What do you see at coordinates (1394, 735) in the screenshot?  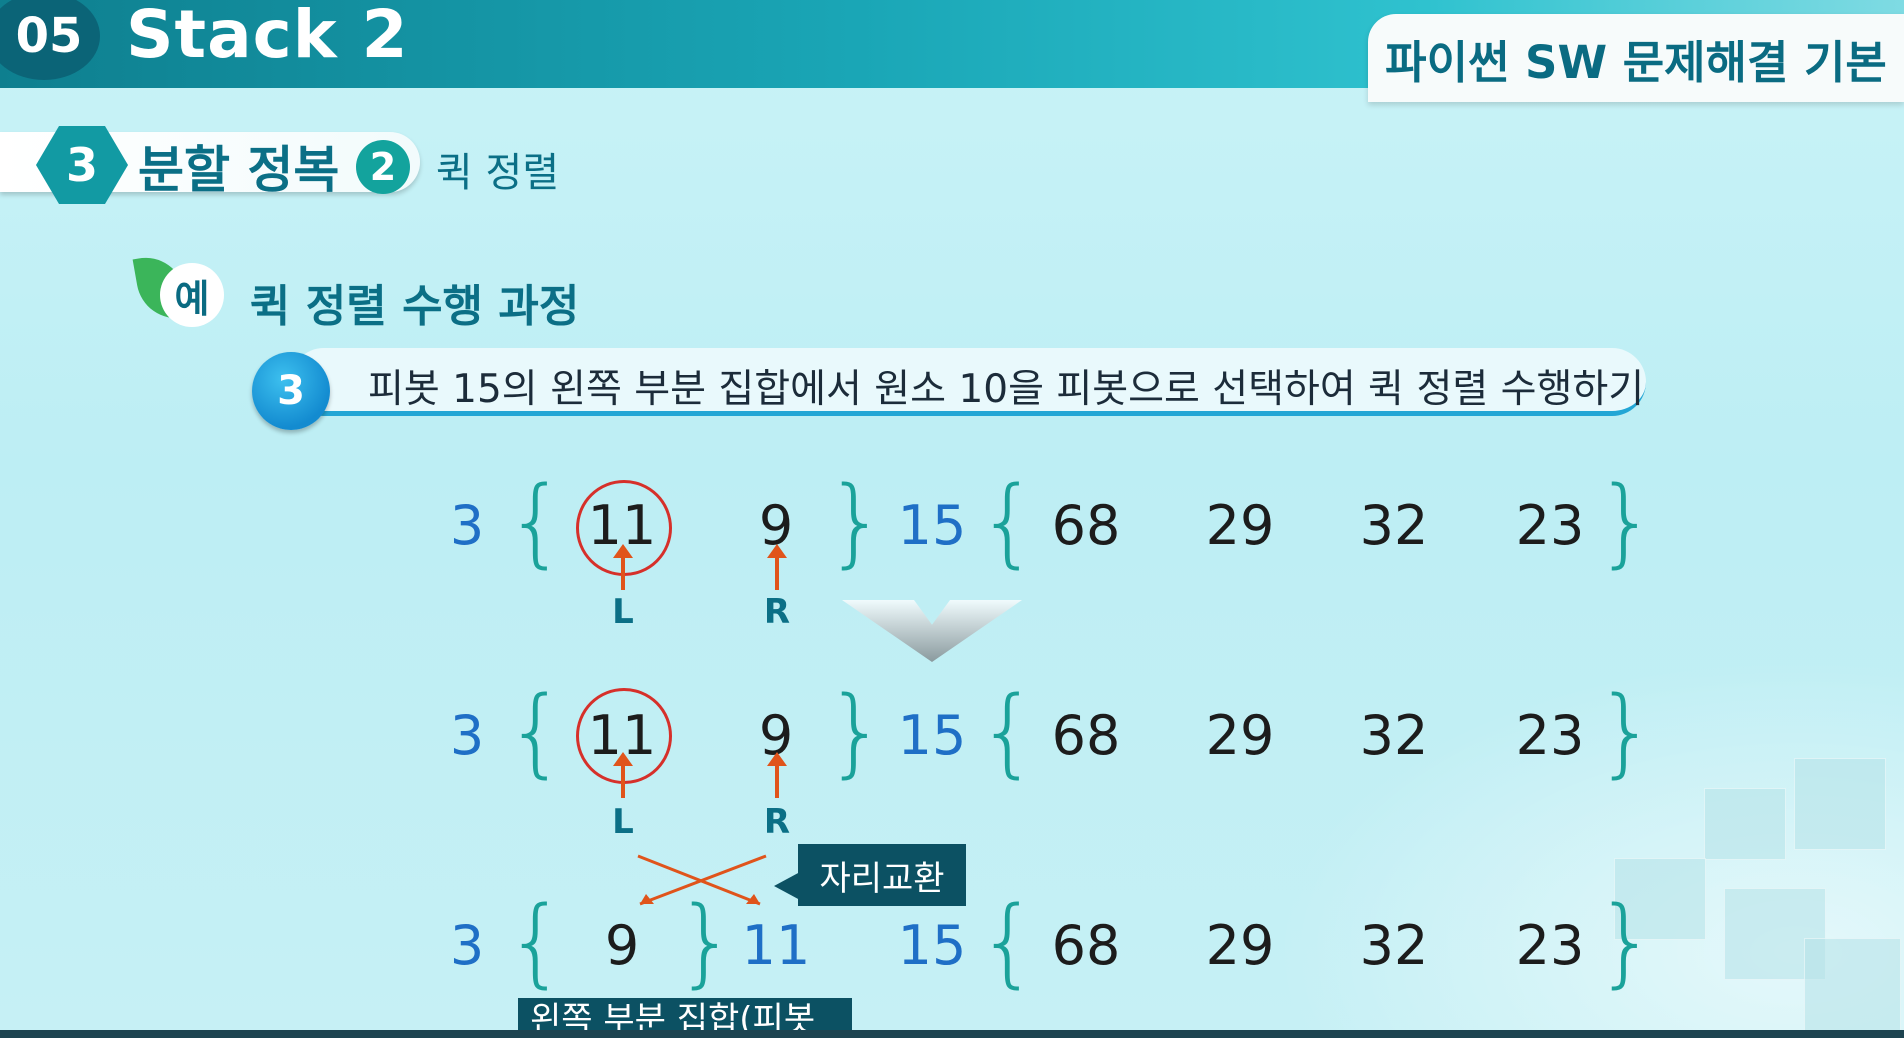 I see `row2-value: 32` at bounding box center [1394, 735].